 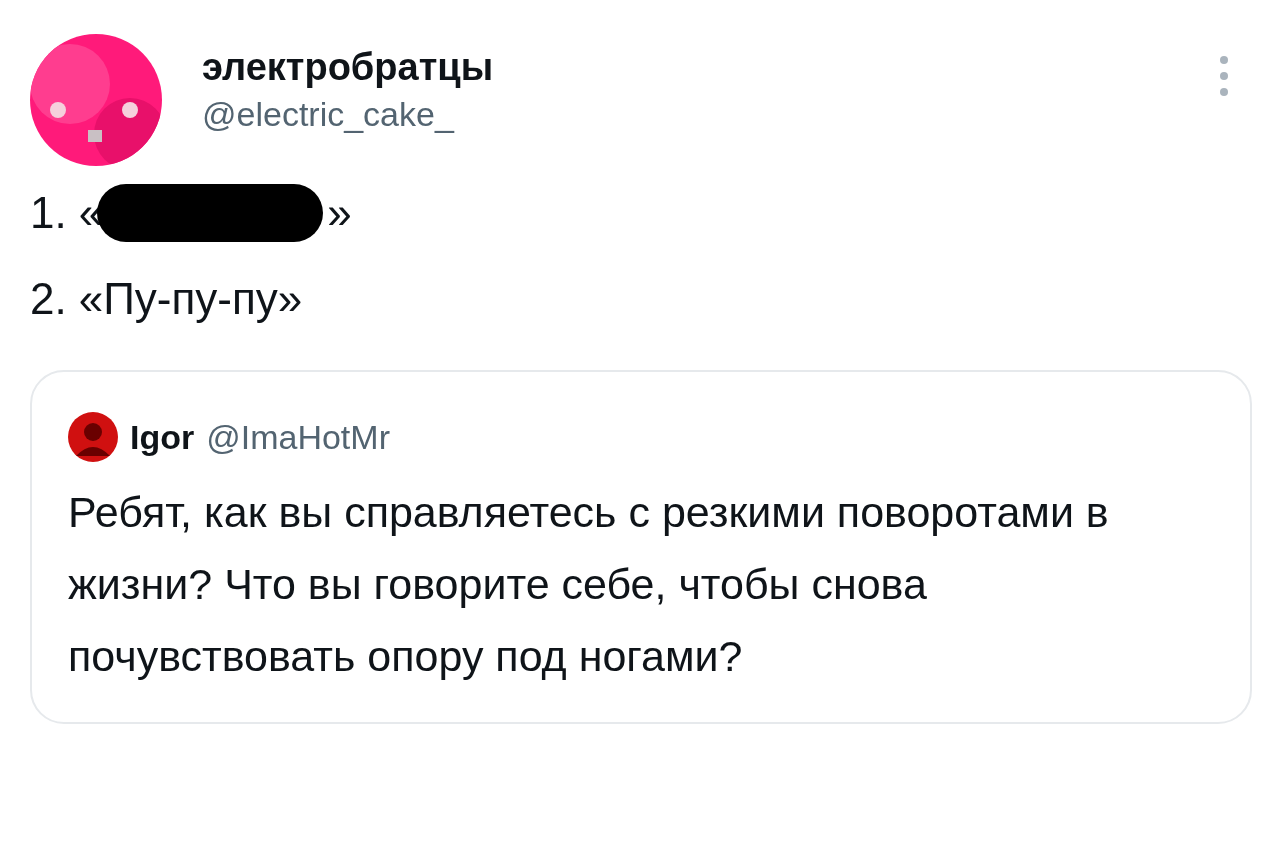 I want to click on list-number: 2., so click(x=48, y=299).